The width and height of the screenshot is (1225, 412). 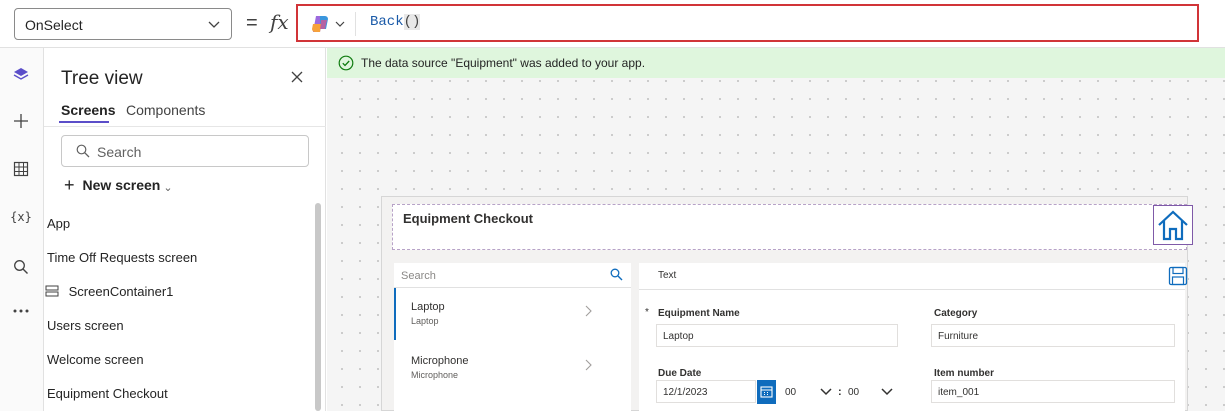 I want to click on formula-parens: (), so click(x=412, y=22).